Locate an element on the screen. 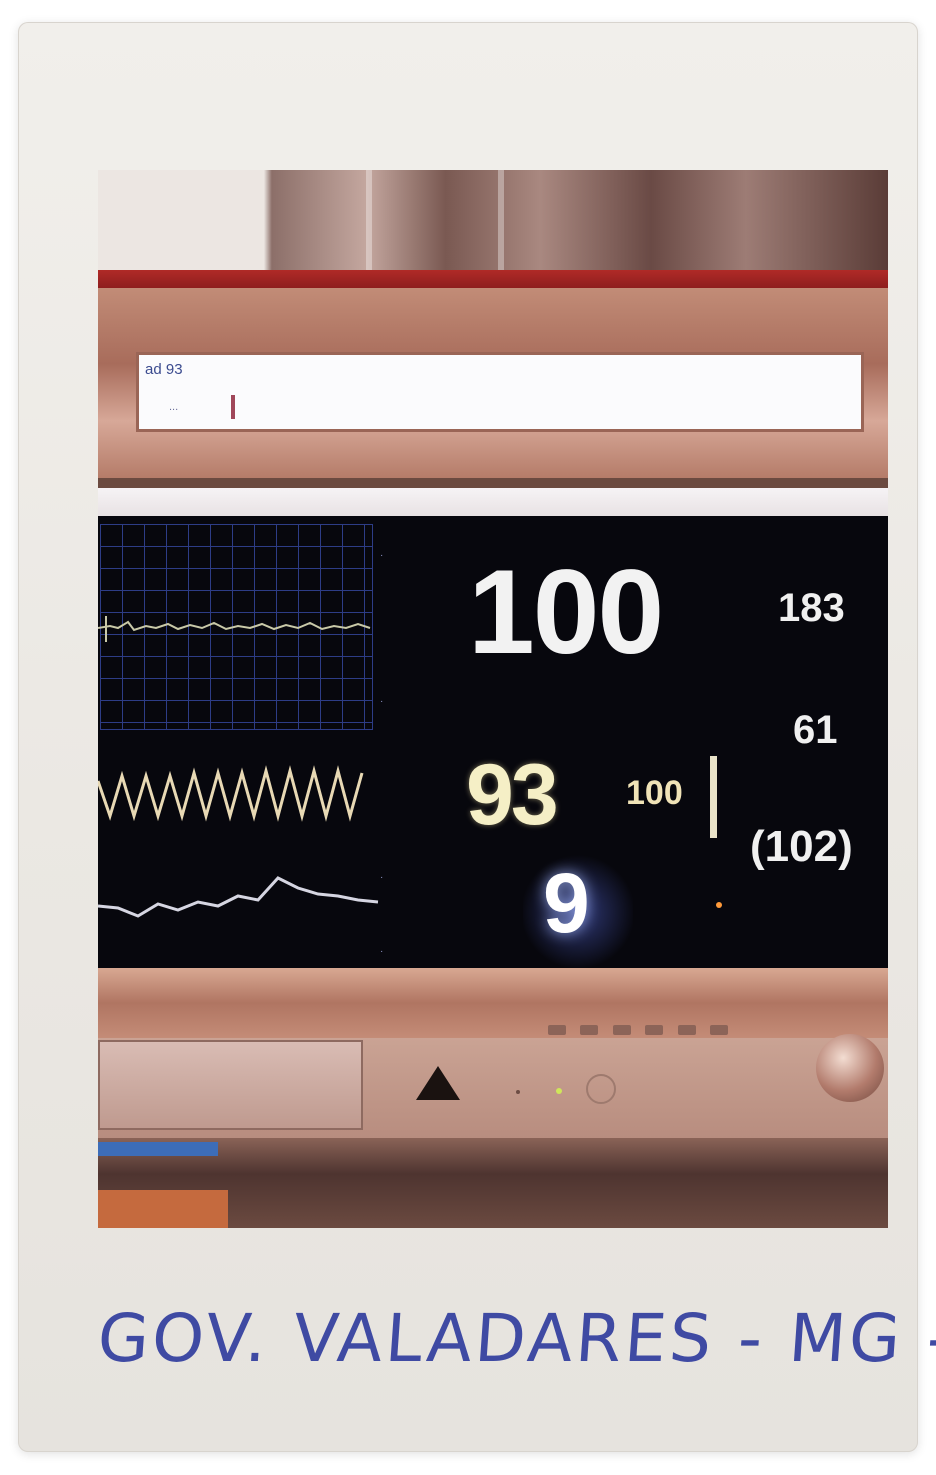 The width and height of the screenshot is (936, 1475). spo2-secondary-value: 100 is located at coordinates (654, 793).